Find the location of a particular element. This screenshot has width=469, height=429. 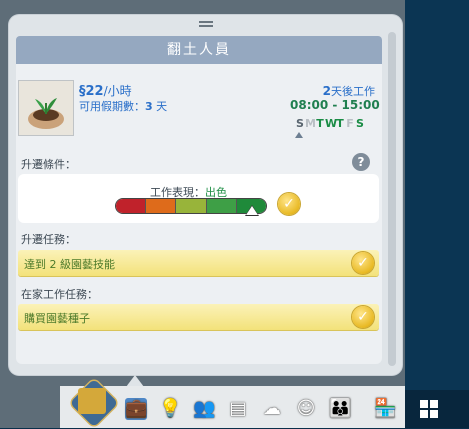

day-wed: W is located at coordinates (331, 123).